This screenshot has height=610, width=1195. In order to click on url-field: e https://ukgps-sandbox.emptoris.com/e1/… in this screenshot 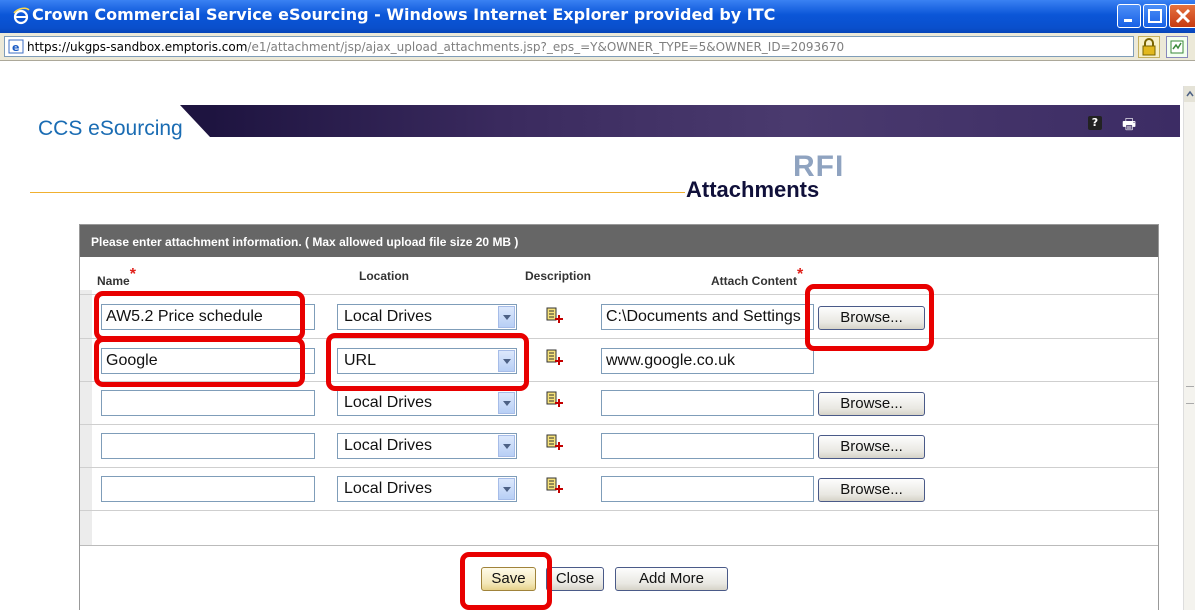, I will do `click(569, 46)`.